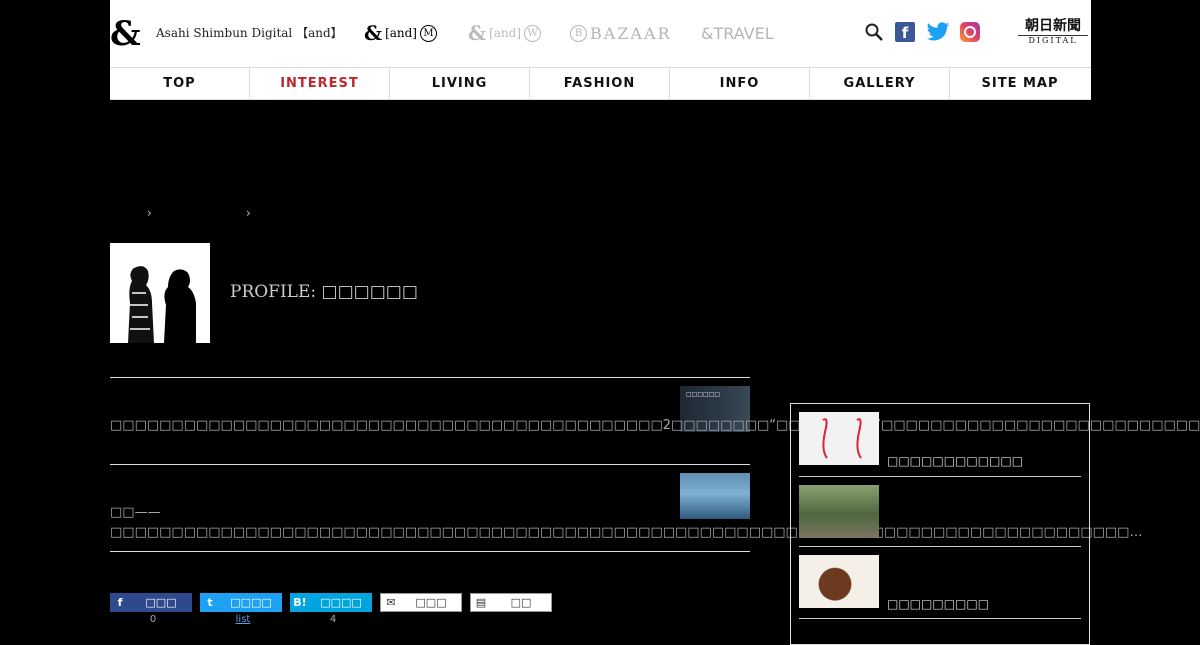 This screenshot has width=1200, height=645. I want to click on magnifier-icon, so click(874, 32).